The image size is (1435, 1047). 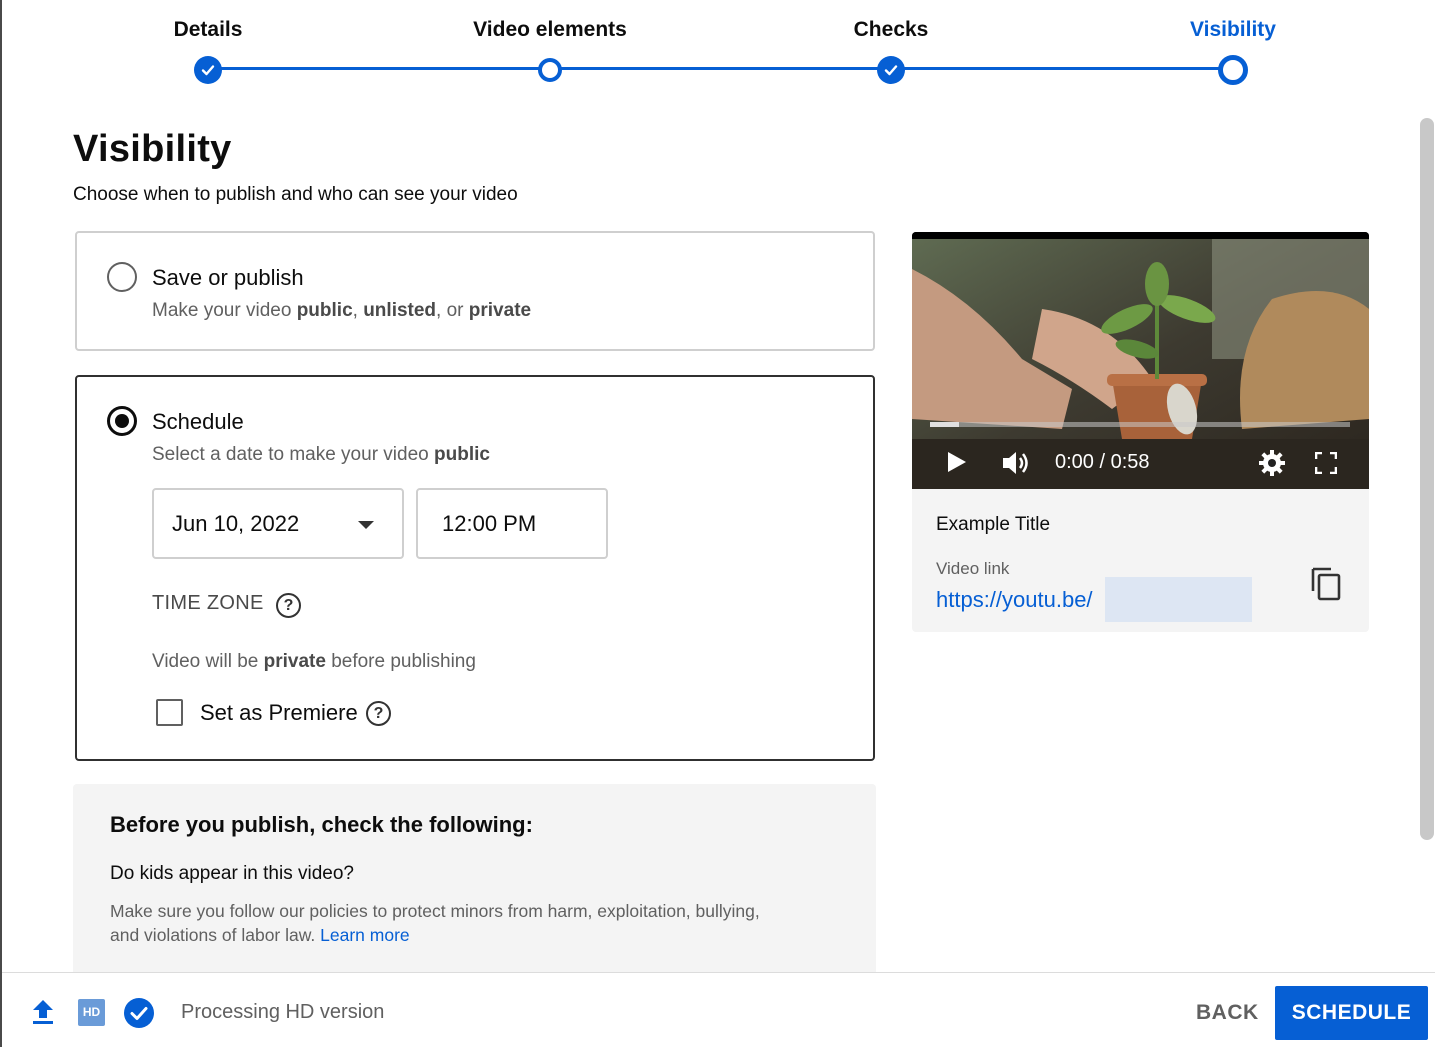 I want to click on schedule-title: Schedule, so click(x=198, y=421).